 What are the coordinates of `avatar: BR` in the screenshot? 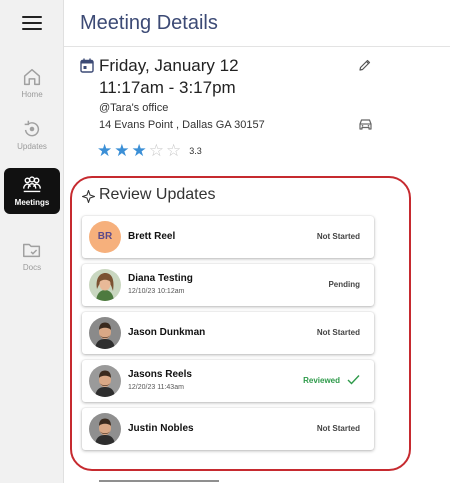 It's located at (105, 237).